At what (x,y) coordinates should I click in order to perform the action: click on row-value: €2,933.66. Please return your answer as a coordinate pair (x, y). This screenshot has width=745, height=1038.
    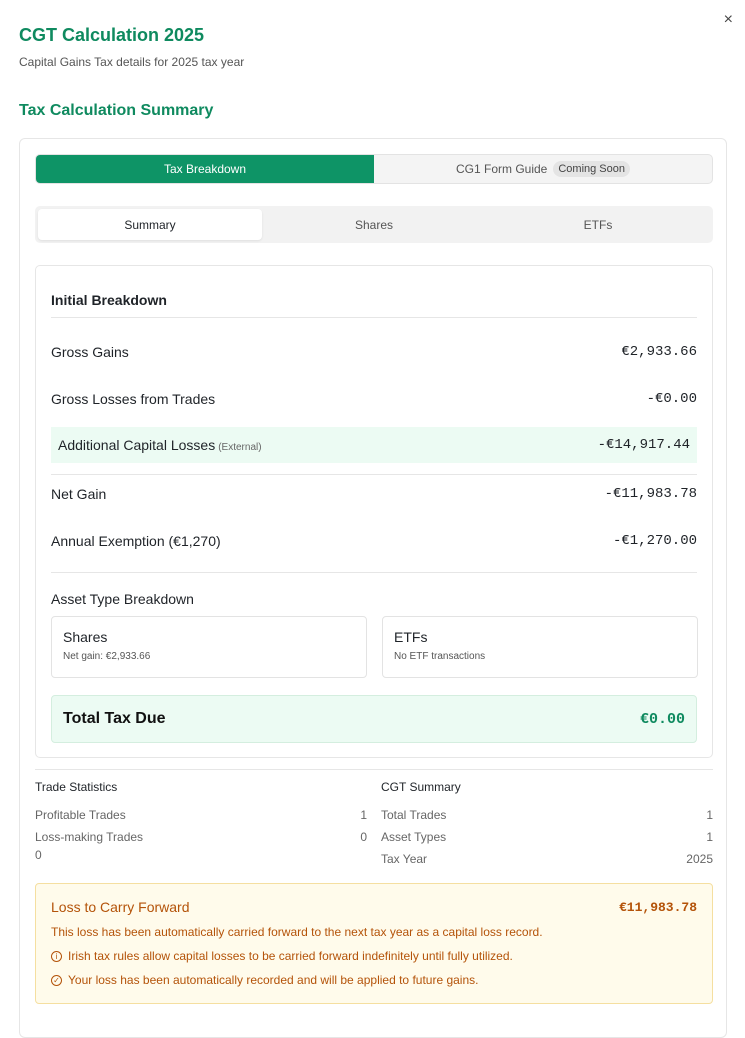
    Looking at the image, I should click on (659, 352).